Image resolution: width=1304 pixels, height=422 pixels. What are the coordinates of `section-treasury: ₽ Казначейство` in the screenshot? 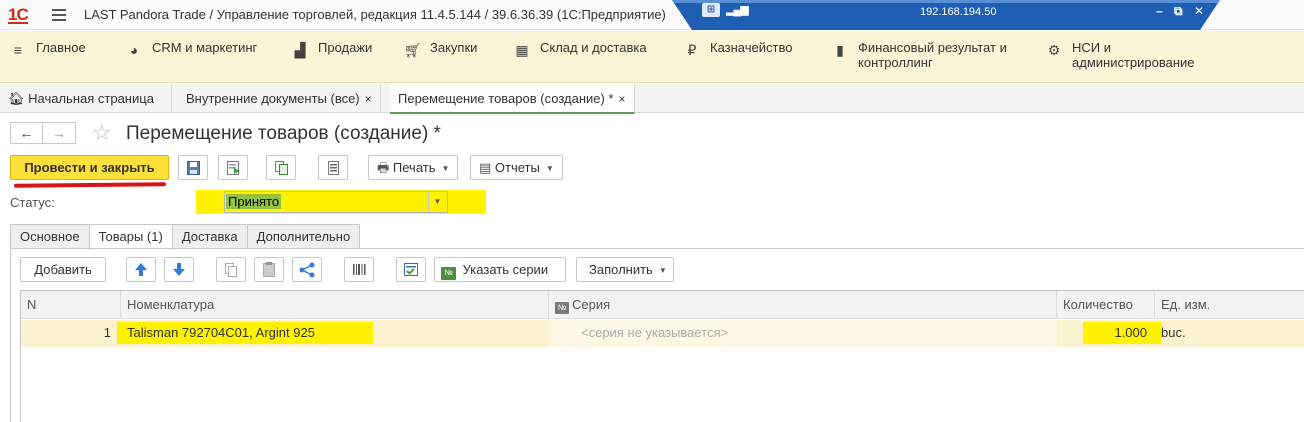 It's located at (738, 49).